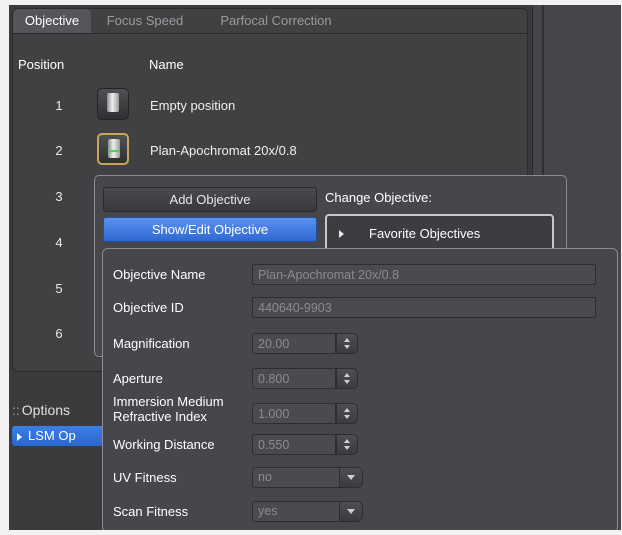 The width and height of the screenshot is (622, 535). I want to click on refractive-index-label-line1: Immersion Medium, so click(168, 401).